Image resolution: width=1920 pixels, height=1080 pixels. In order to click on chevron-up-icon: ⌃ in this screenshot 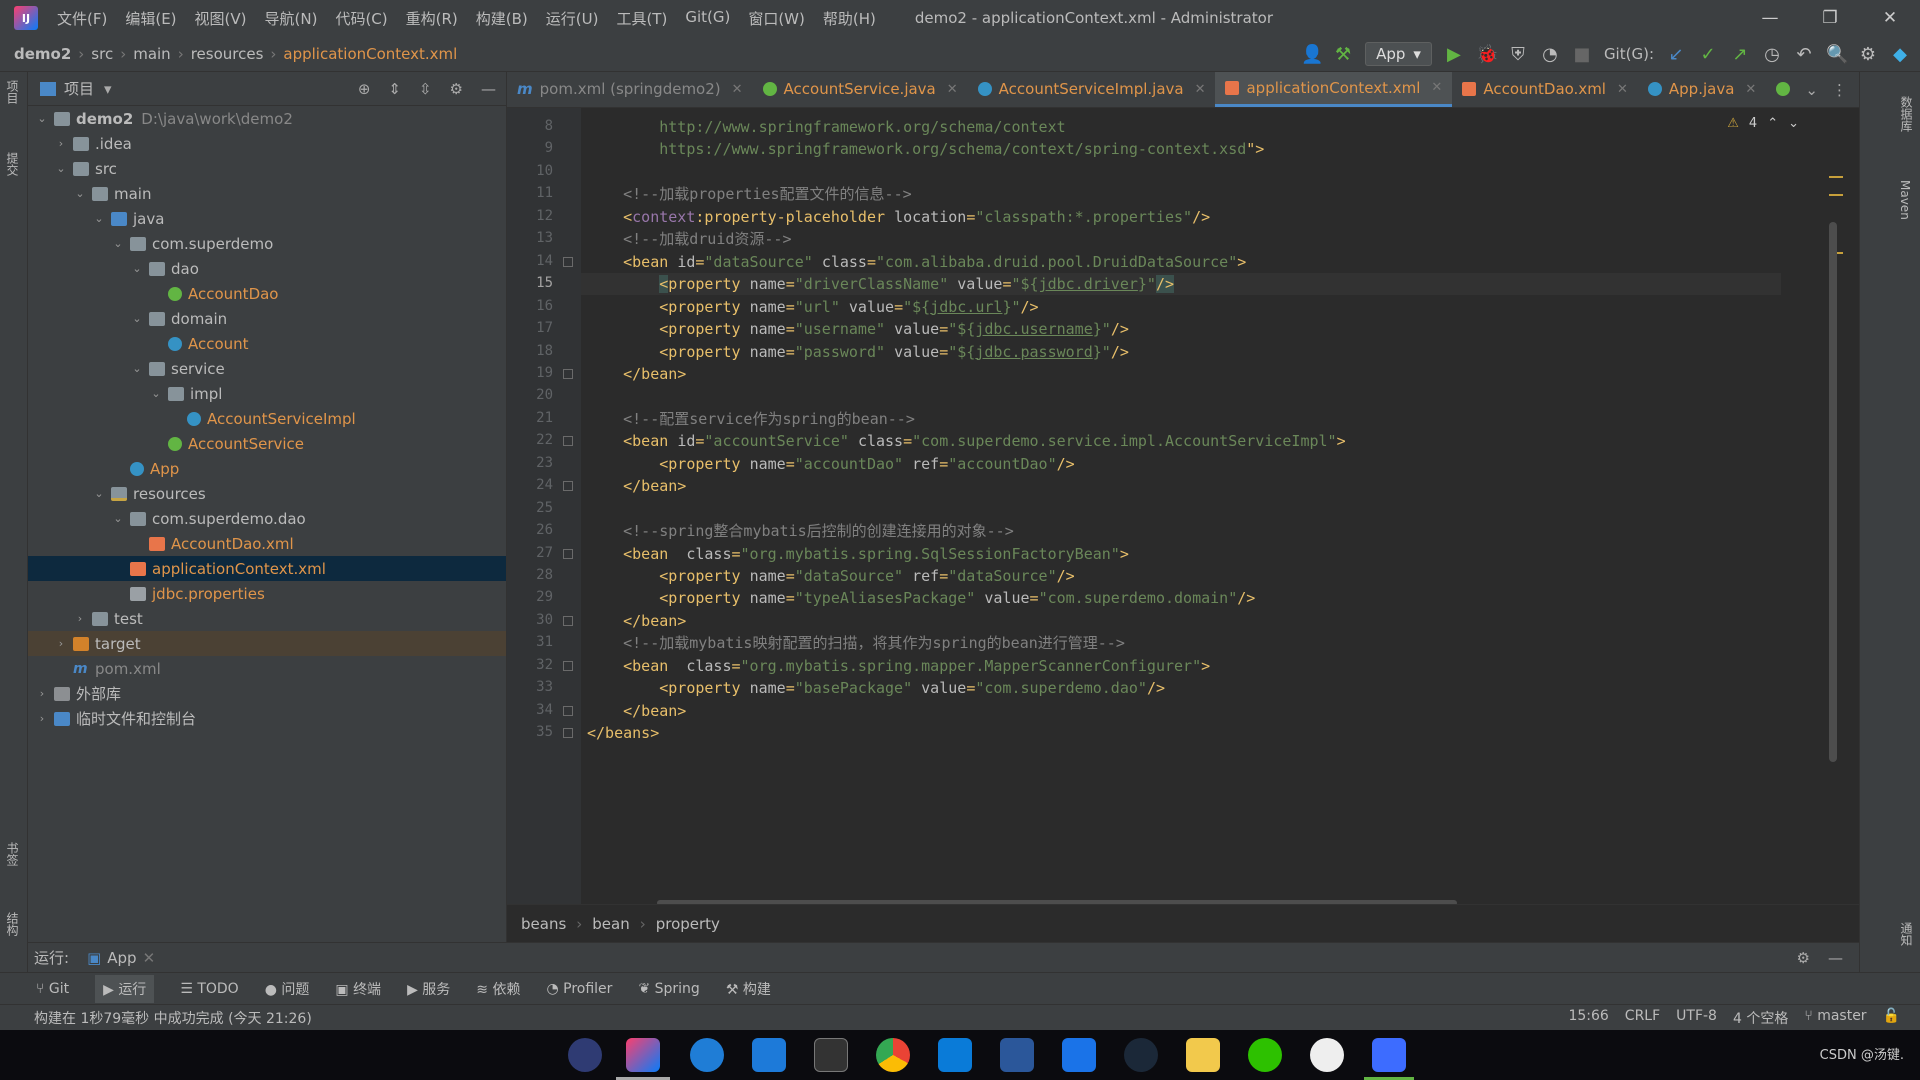, I will do `click(1772, 123)`.